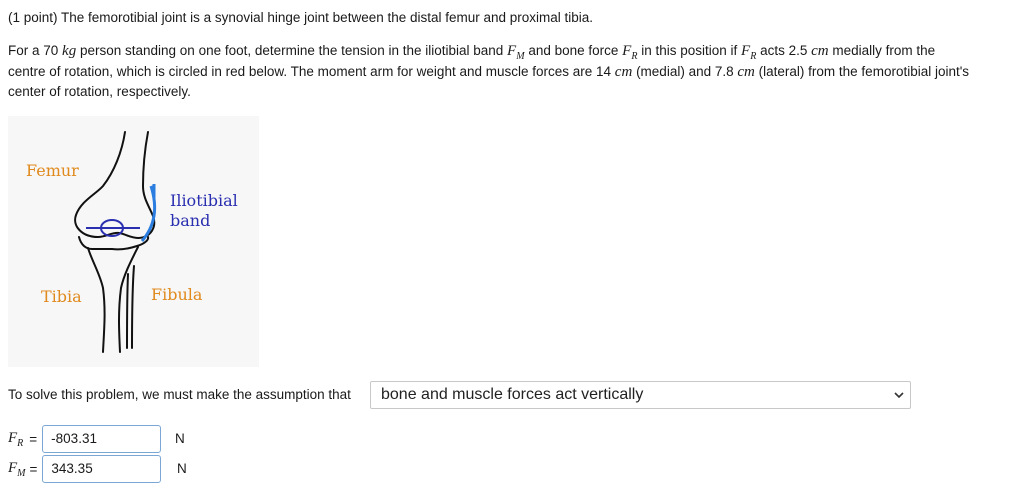 The height and width of the screenshot is (484, 1024). I want to click on fm-symbol: FM, so click(516, 52).